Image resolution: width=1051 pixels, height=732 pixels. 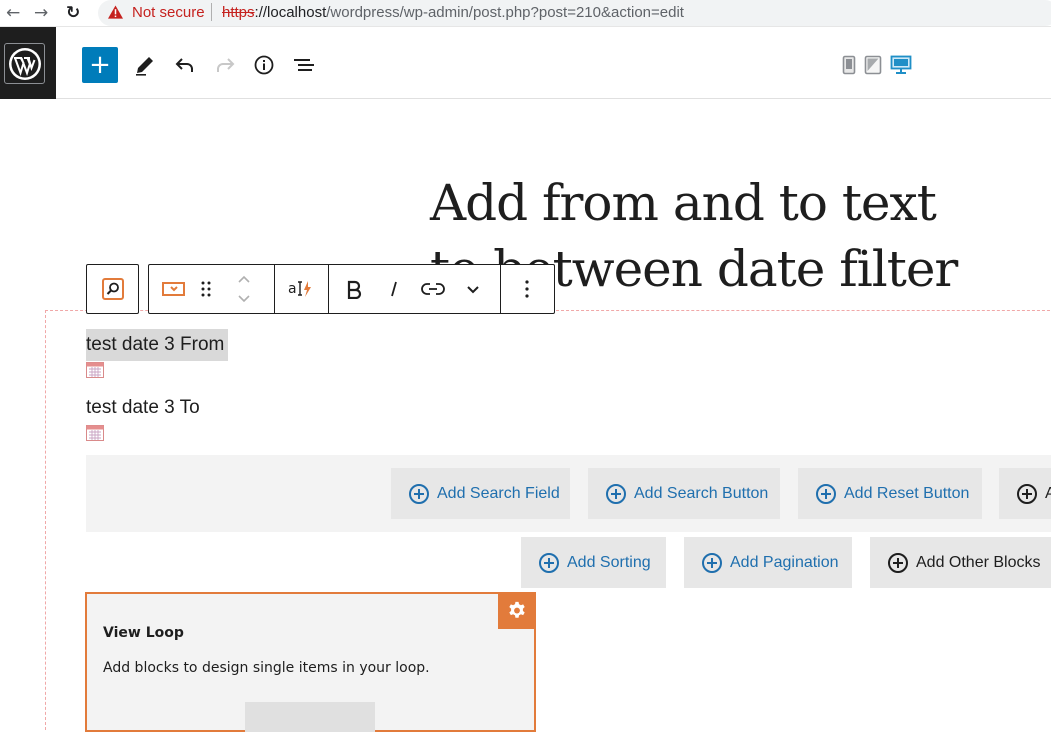 I want to click on search-block-icon, so click(x=112, y=289).